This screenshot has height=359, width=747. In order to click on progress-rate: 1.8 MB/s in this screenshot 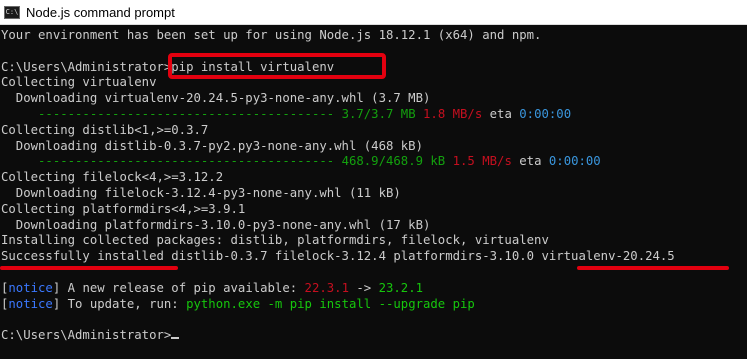, I will do `click(453, 113)`.